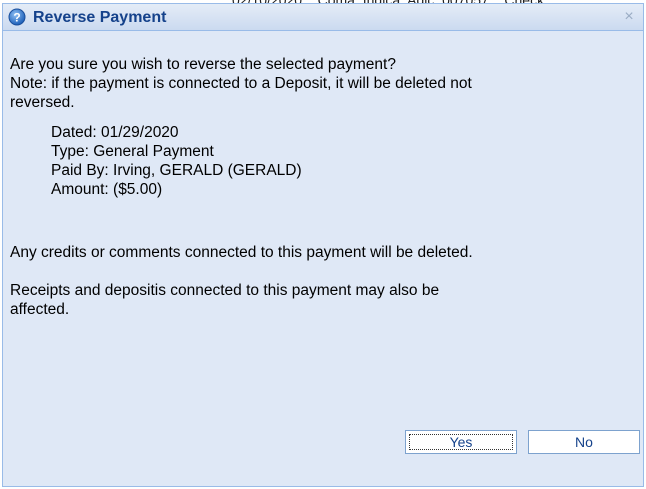 This screenshot has width=646, height=489. I want to click on payment-amount: Amount: ($5.00), so click(107, 189).